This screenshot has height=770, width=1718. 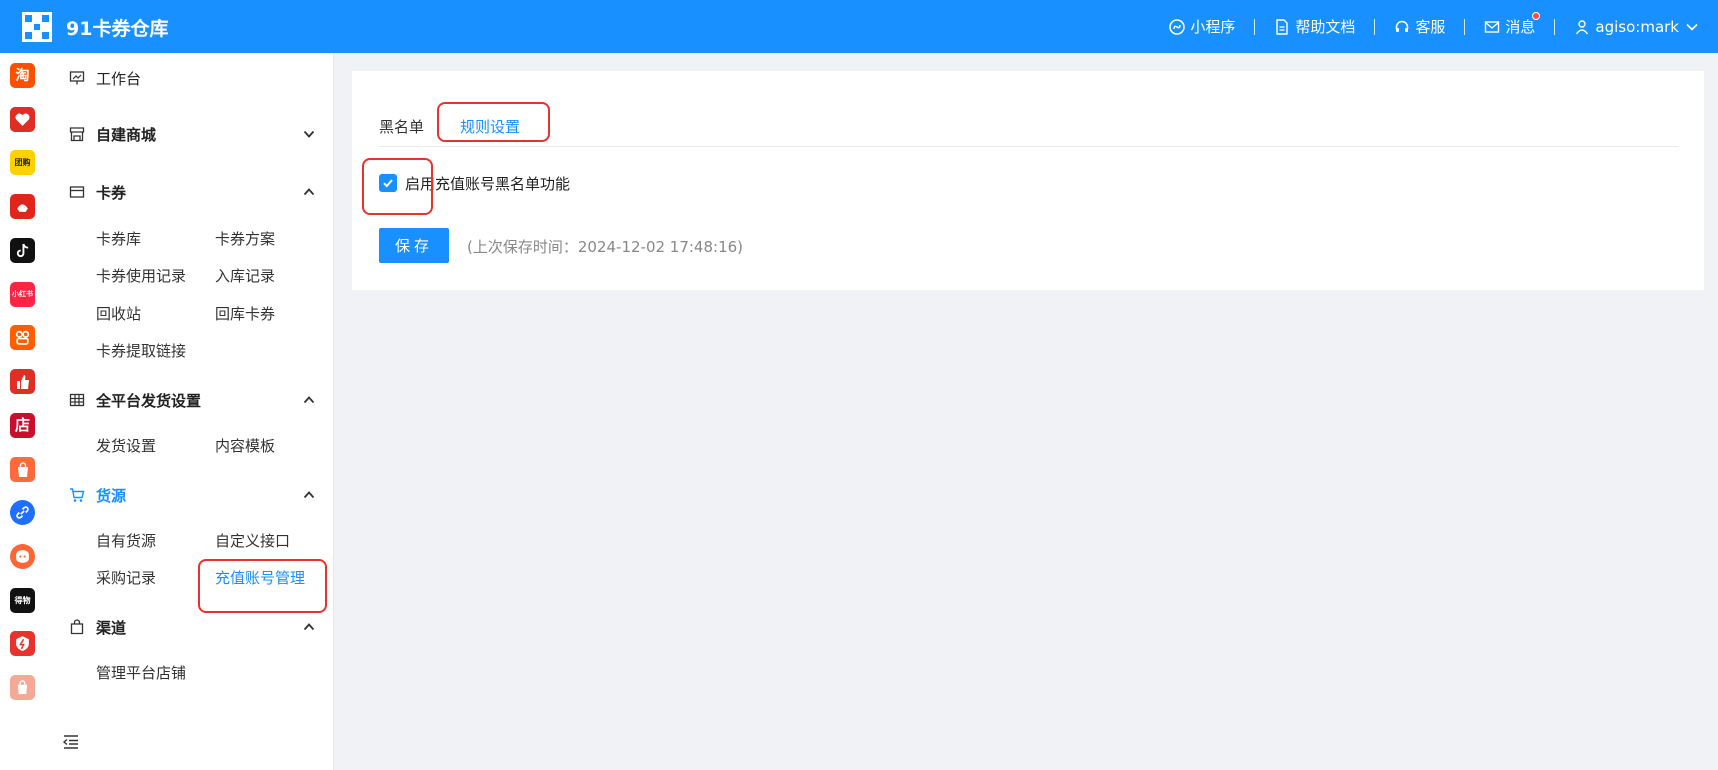 I want to click on unread-dot, so click(x=1536, y=16).